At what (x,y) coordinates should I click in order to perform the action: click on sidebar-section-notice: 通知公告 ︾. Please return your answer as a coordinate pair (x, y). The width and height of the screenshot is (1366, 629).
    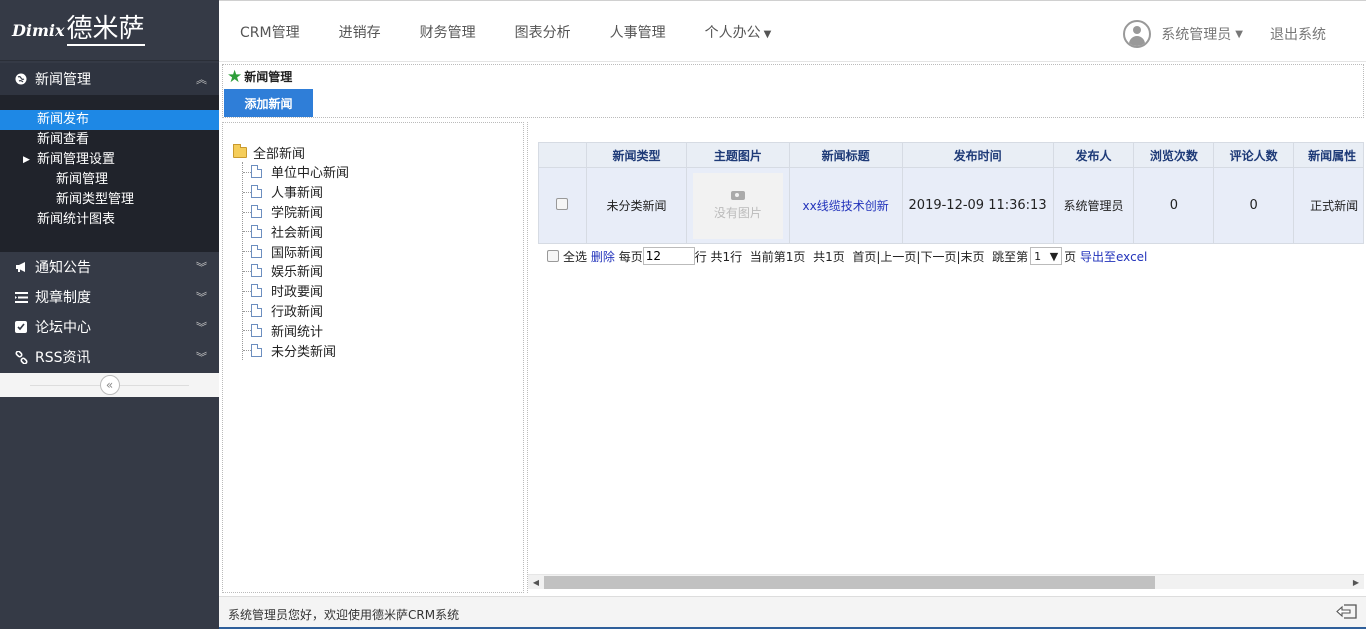
    Looking at the image, I should click on (109, 267).